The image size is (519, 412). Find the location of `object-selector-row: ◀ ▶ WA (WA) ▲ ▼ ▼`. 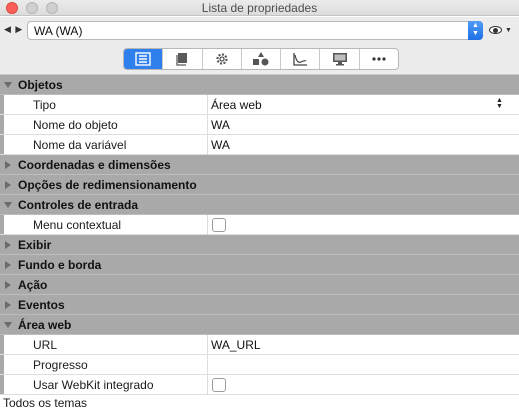

object-selector-row: ◀ ▶ WA (WA) ▲ ▼ ▼ is located at coordinates (259, 31).